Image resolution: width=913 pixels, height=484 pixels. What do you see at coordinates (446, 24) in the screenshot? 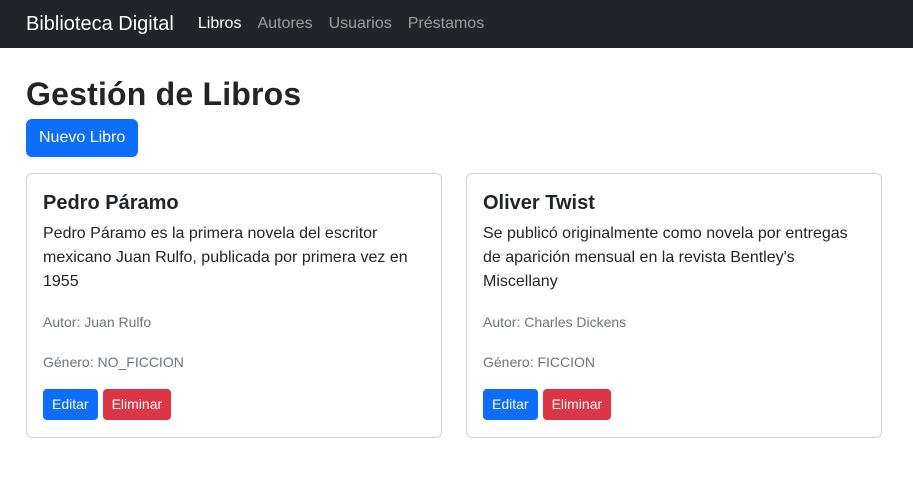
I see `nav-link-prestamos: Préstamos` at bounding box center [446, 24].